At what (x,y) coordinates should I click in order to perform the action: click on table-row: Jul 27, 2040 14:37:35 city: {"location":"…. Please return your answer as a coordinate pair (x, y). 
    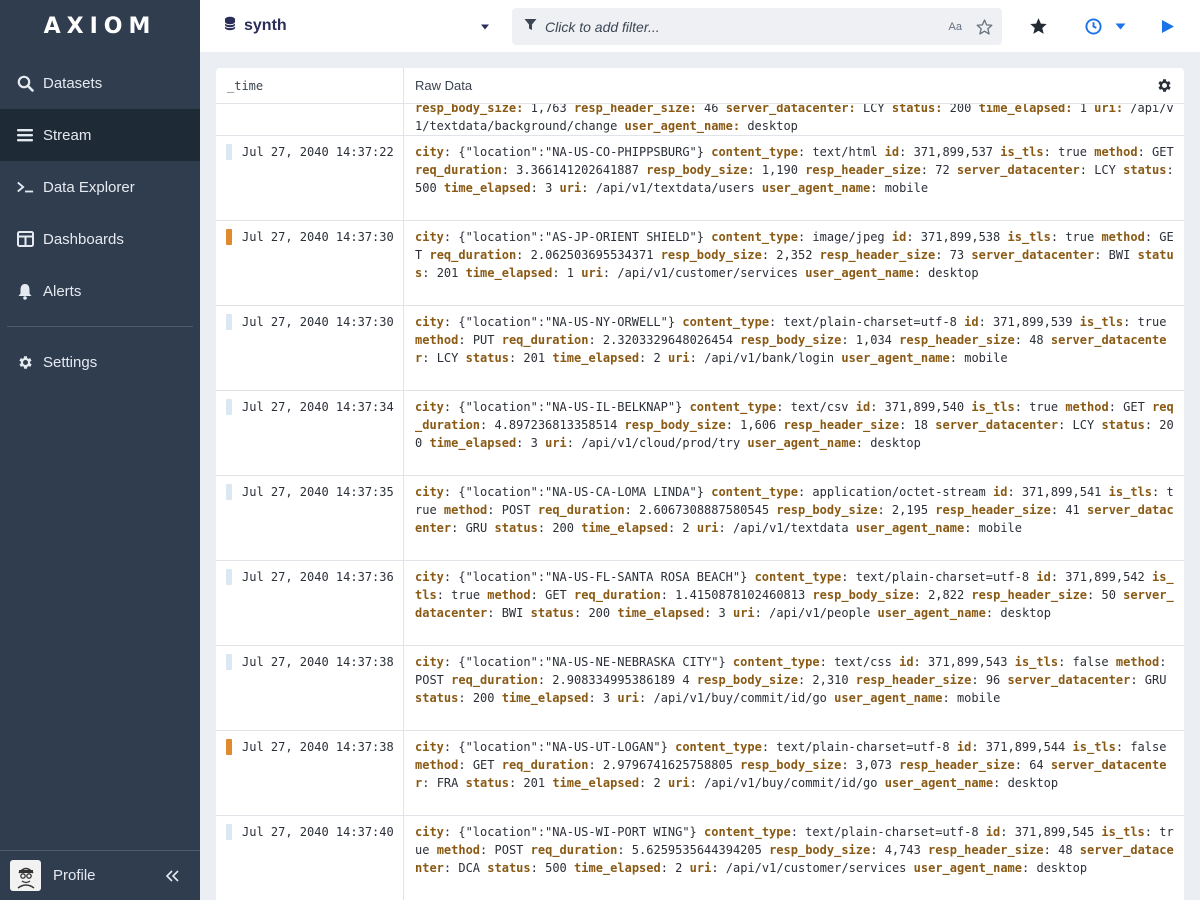
    Looking at the image, I should click on (700, 518).